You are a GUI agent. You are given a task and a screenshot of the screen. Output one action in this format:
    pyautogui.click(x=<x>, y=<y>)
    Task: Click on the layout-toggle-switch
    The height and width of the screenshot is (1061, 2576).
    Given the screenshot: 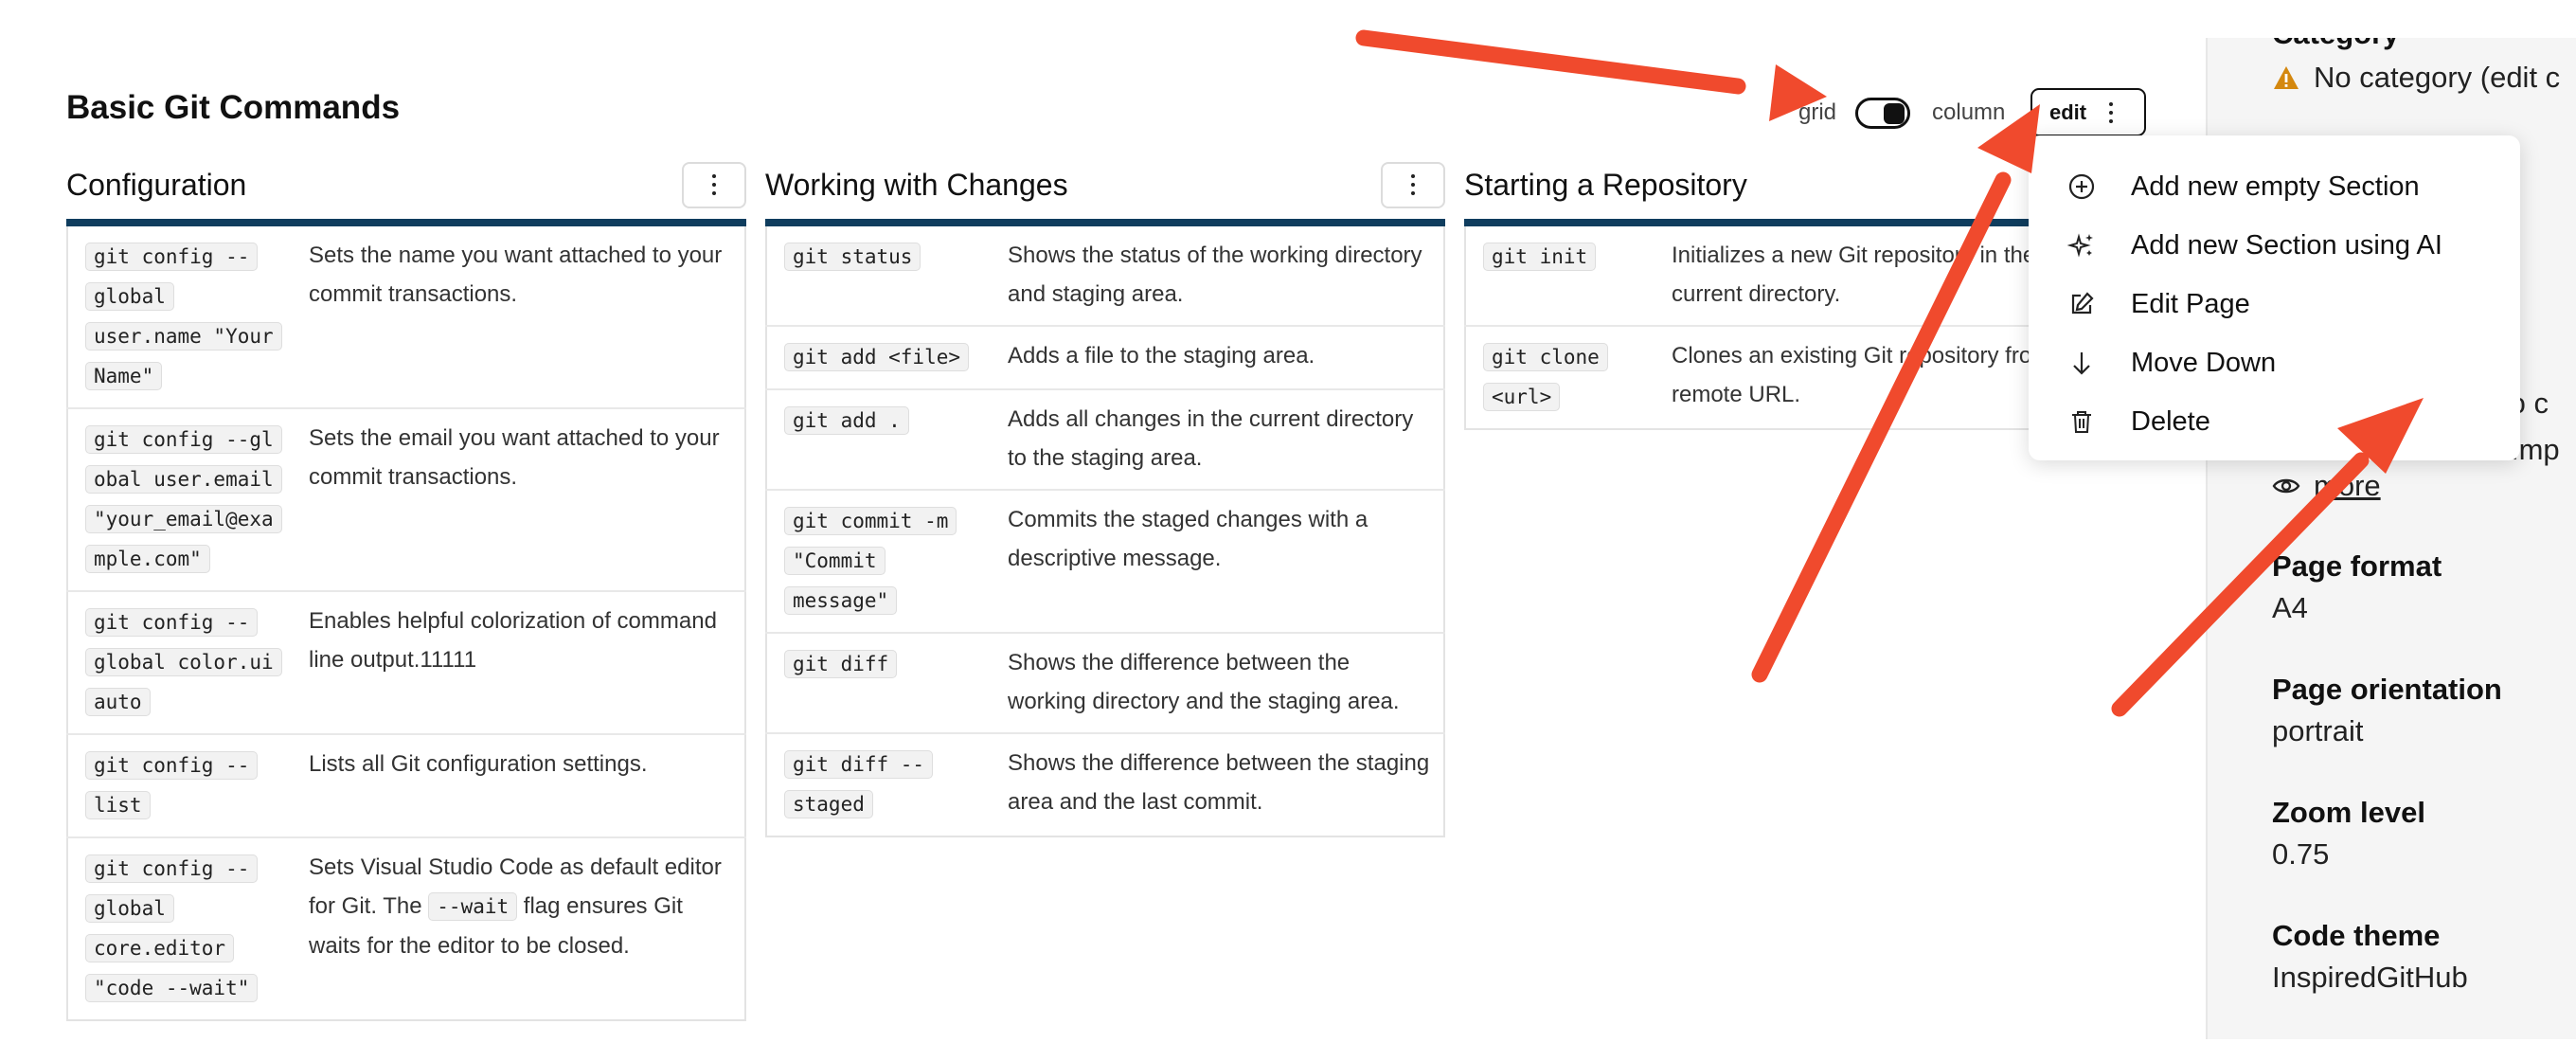 What is the action you would take?
    pyautogui.click(x=1883, y=113)
    